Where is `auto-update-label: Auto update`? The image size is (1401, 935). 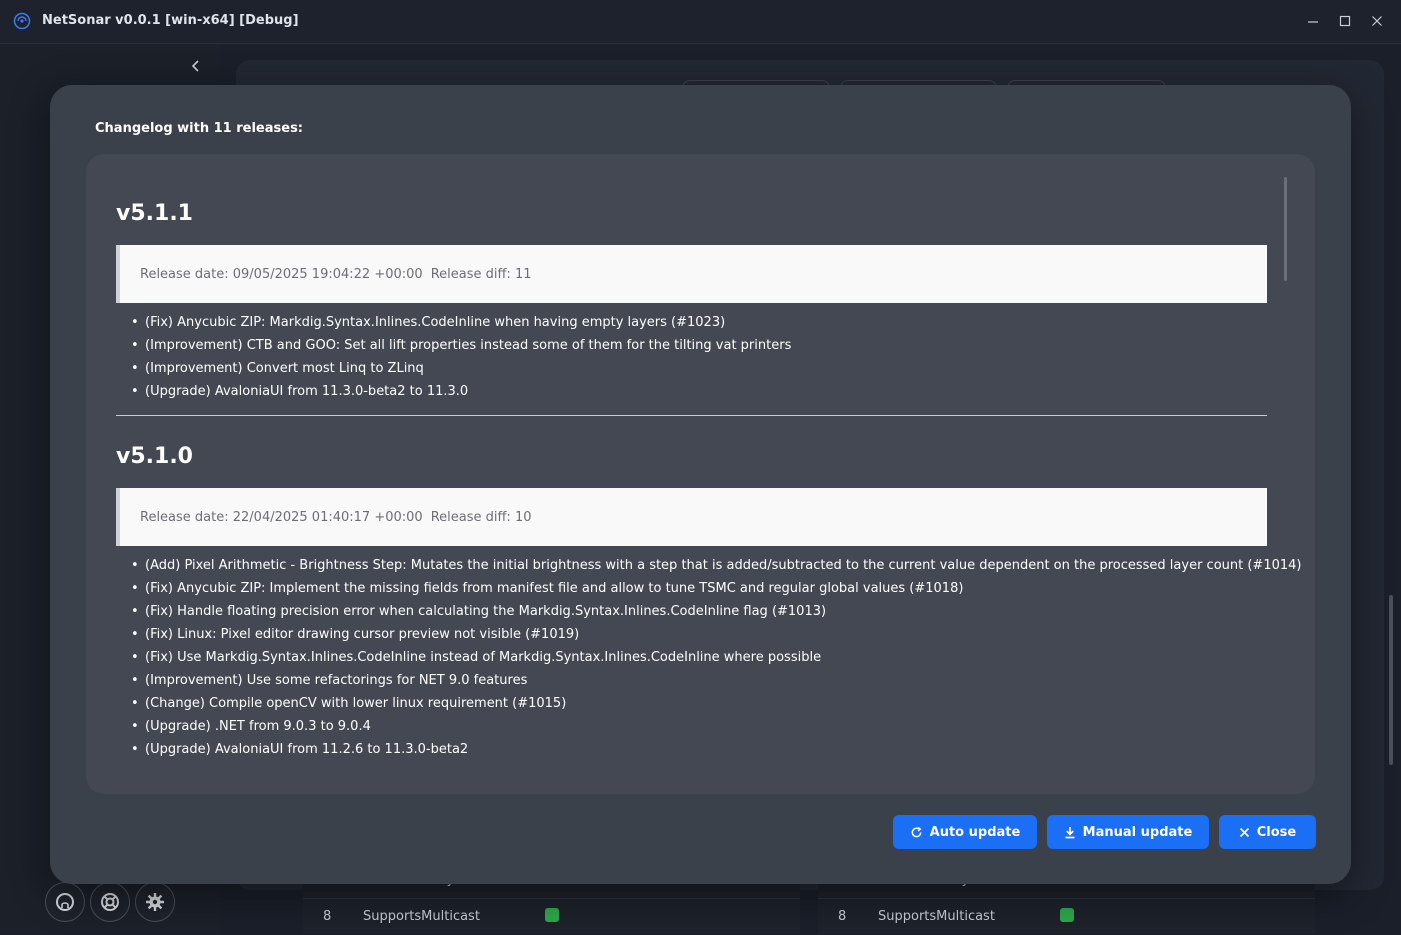 auto-update-label: Auto update is located at coordinates (975, 832).